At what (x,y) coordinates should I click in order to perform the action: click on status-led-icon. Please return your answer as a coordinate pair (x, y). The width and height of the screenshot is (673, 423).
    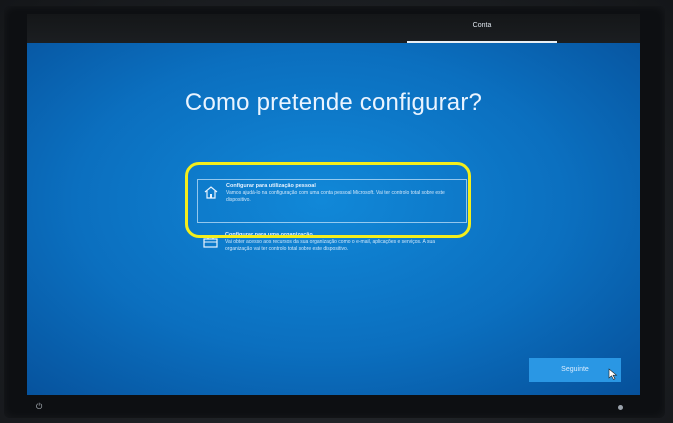
    Looking at the image, I should click on (620, 407).